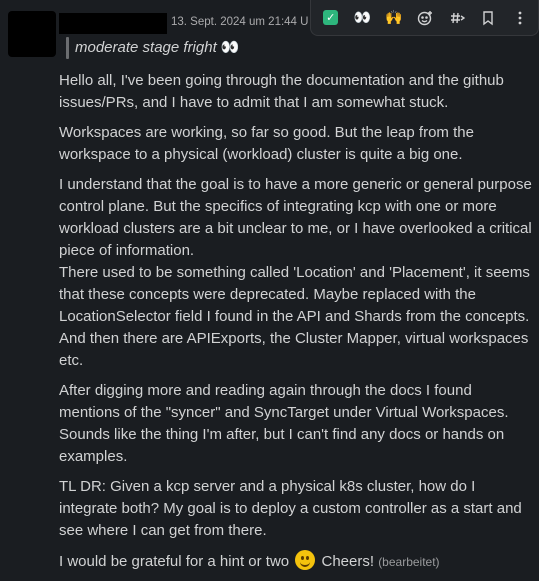 The height and width of the screenshot is (581, 539). What do you see at coordinates (409, 562) in the screenshot?
I see `edited-label: (bearbeitet)` at bounding box center [409, 562].